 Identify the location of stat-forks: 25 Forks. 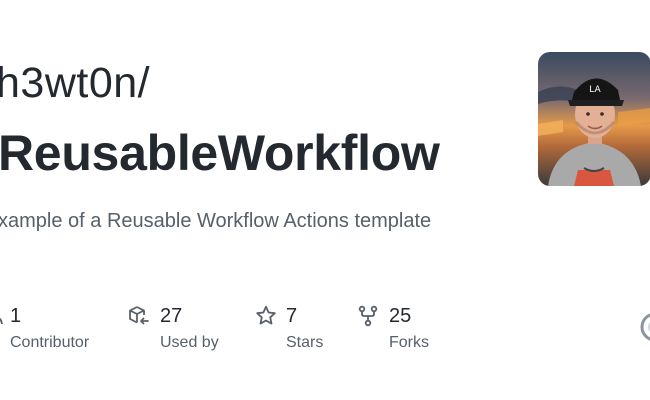
(411, 330).